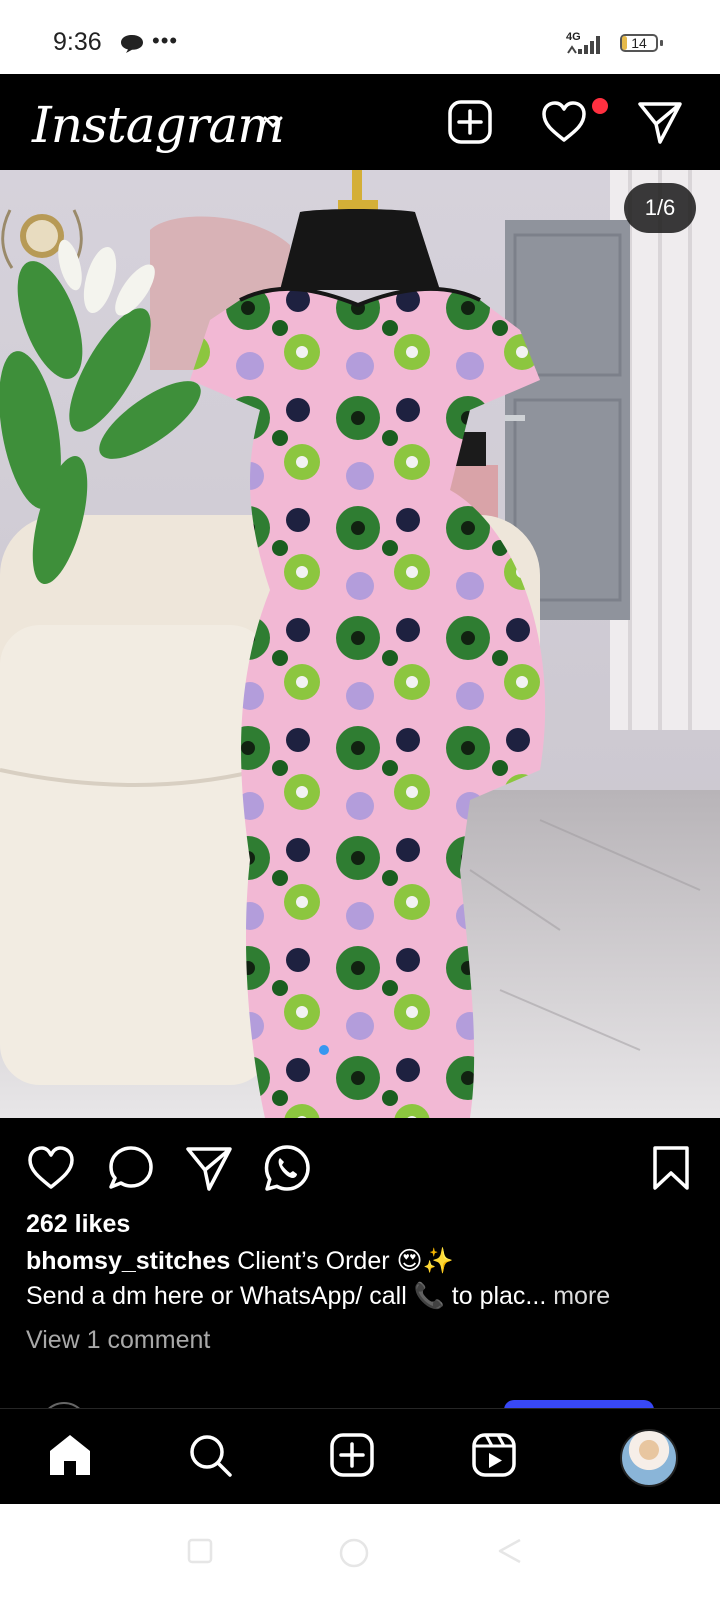 This screenshot has height=1600, width=720. I want to click on image-counter: 1/6, so click(660, 208).